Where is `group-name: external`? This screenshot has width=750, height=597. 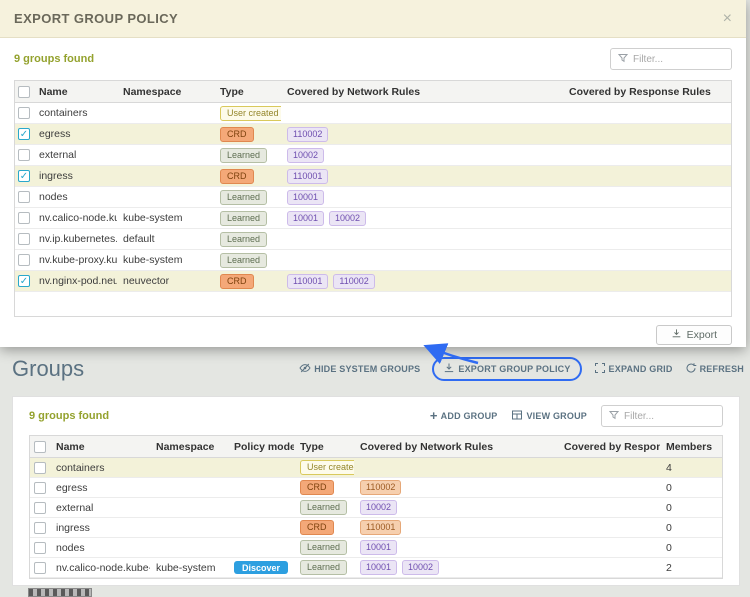 group-name: external is located at coordinates (58, 155).